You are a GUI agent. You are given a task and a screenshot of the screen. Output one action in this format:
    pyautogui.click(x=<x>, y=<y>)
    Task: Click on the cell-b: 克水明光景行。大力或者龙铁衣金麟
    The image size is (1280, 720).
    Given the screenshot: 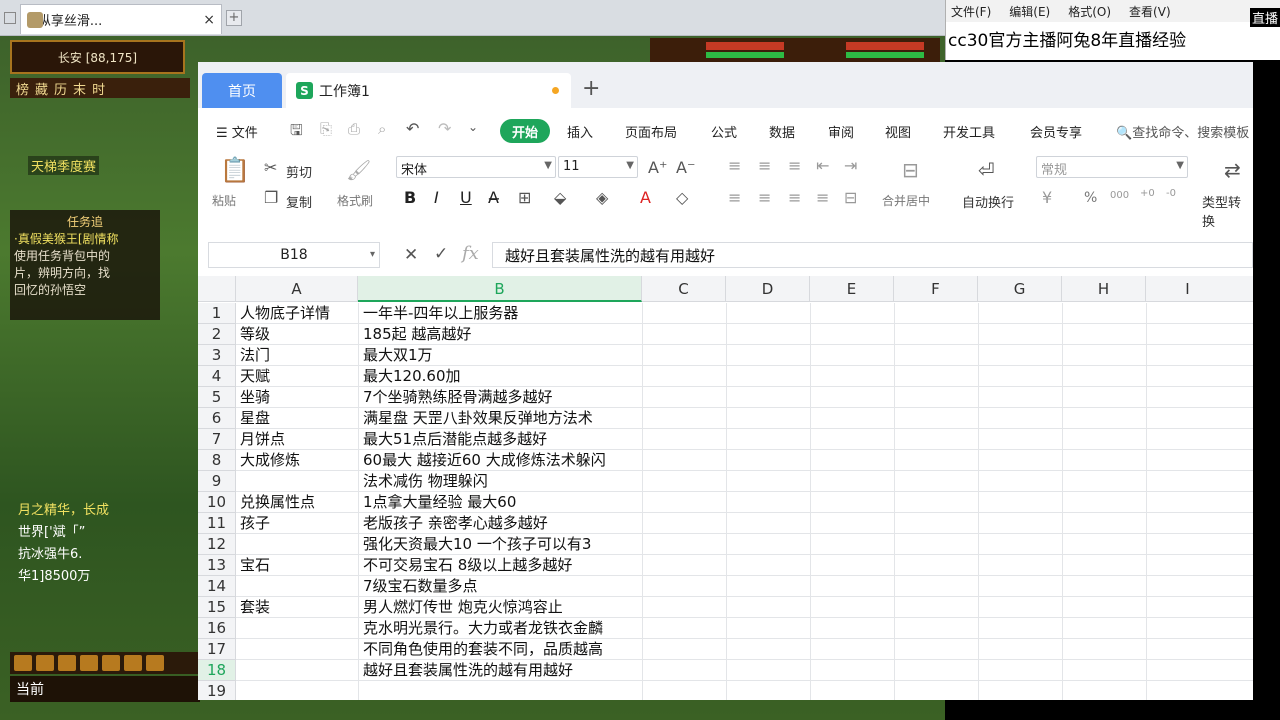 What is the action you would take?
    pyautogui.click(x=501, y=628)
    